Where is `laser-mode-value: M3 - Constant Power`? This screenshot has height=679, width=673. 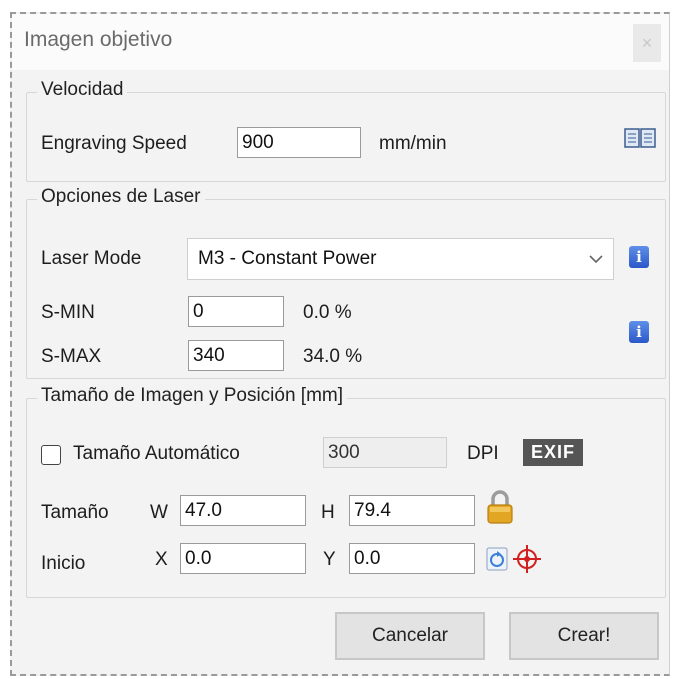 laser-mode-value: M3 - Constant Power is located at coordinates (287, 258).